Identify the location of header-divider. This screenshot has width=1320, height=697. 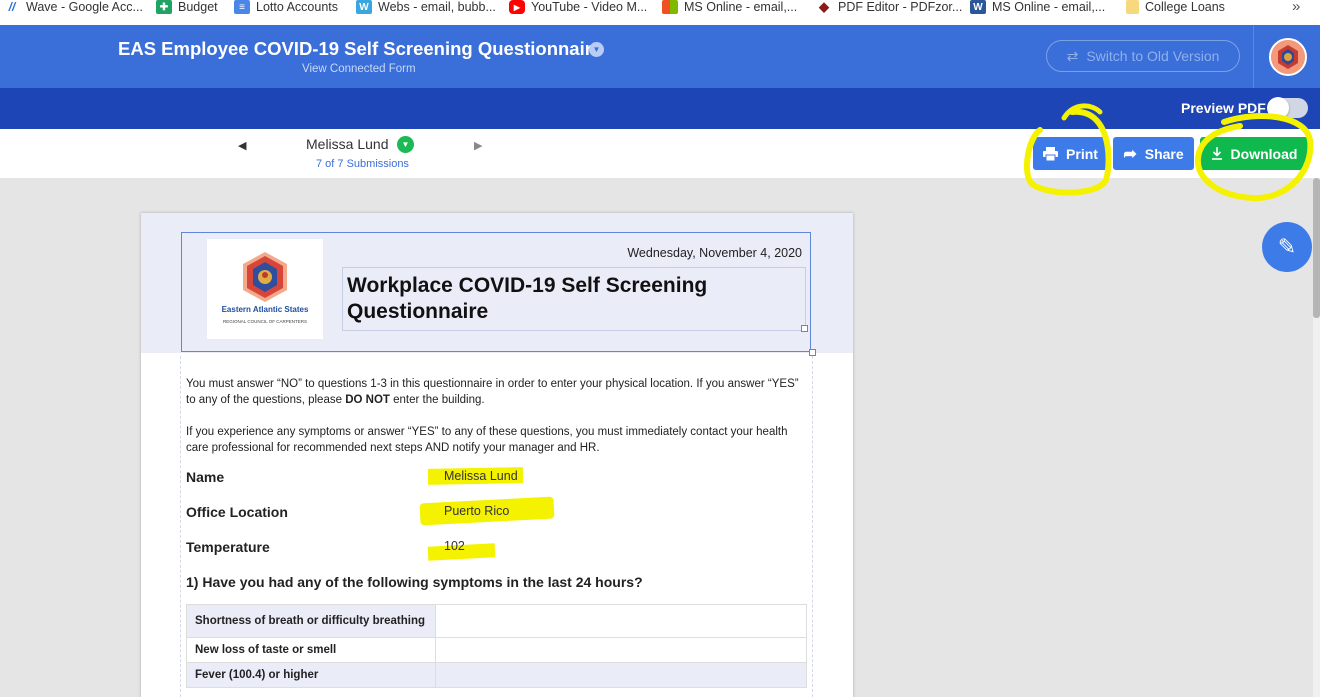
(1253, 56).